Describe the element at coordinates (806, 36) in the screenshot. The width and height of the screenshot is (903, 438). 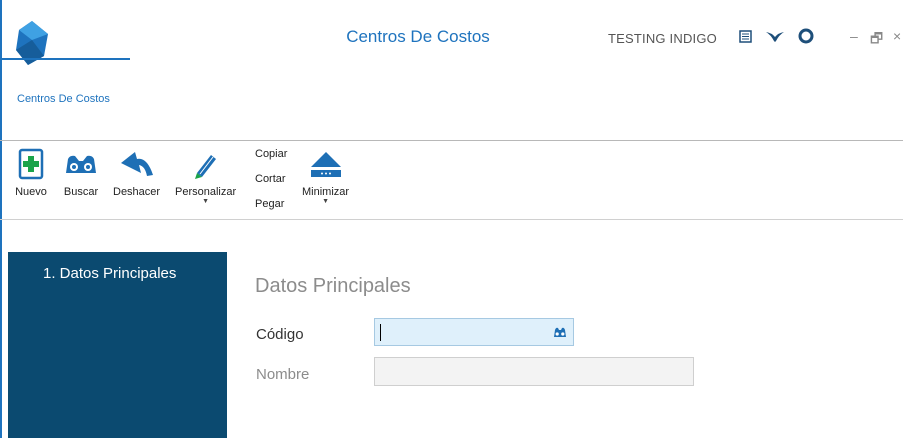
I see `gear-icon` at that location.